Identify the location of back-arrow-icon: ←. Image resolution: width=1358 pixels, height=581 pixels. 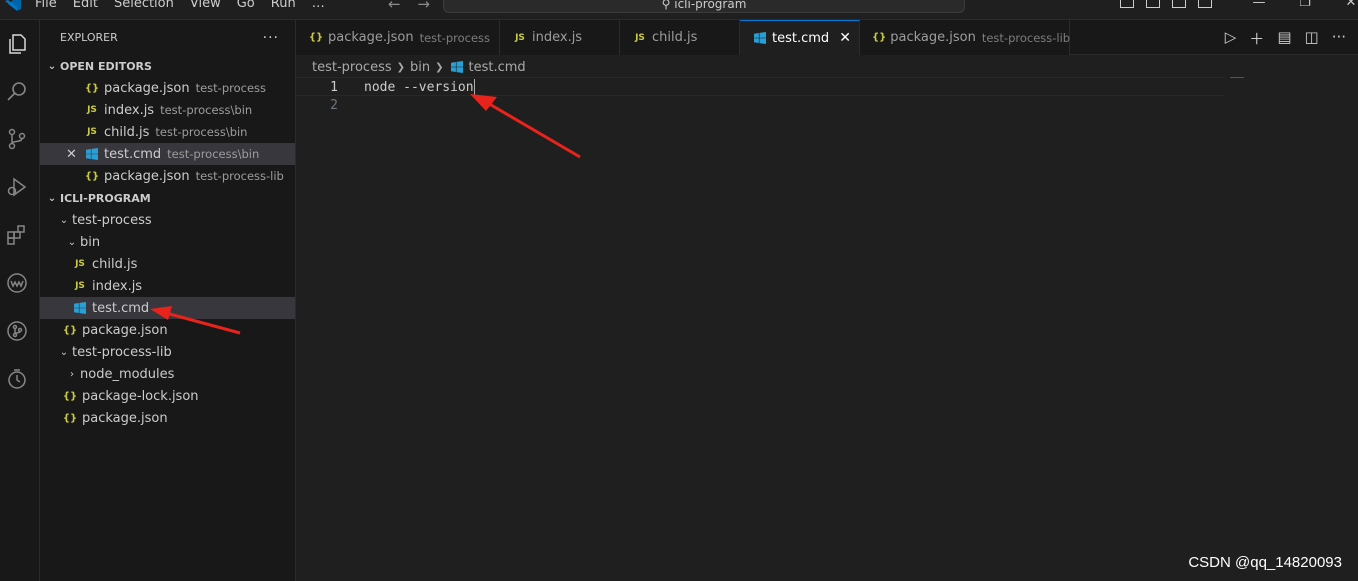
(394, 6).